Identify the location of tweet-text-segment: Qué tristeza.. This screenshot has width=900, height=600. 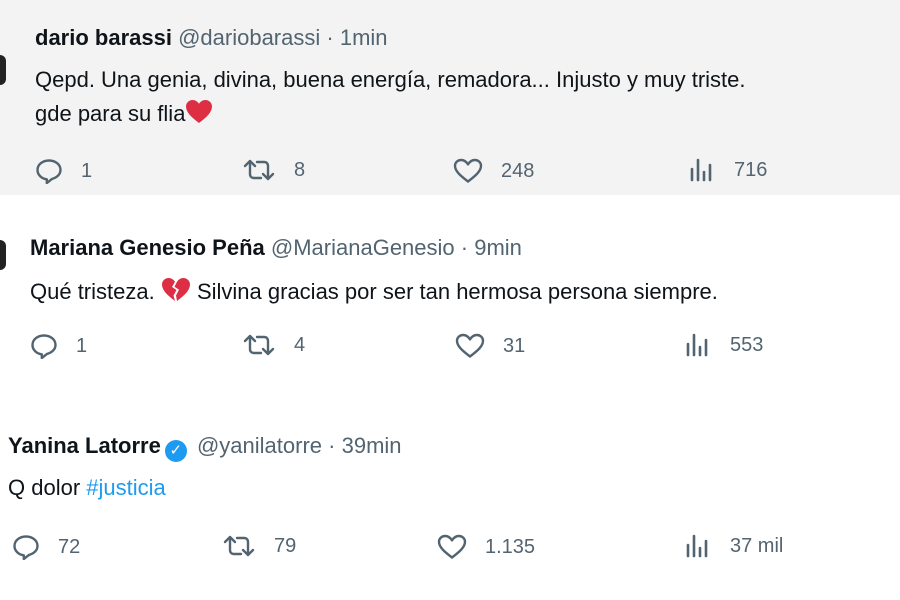
(92, 291).